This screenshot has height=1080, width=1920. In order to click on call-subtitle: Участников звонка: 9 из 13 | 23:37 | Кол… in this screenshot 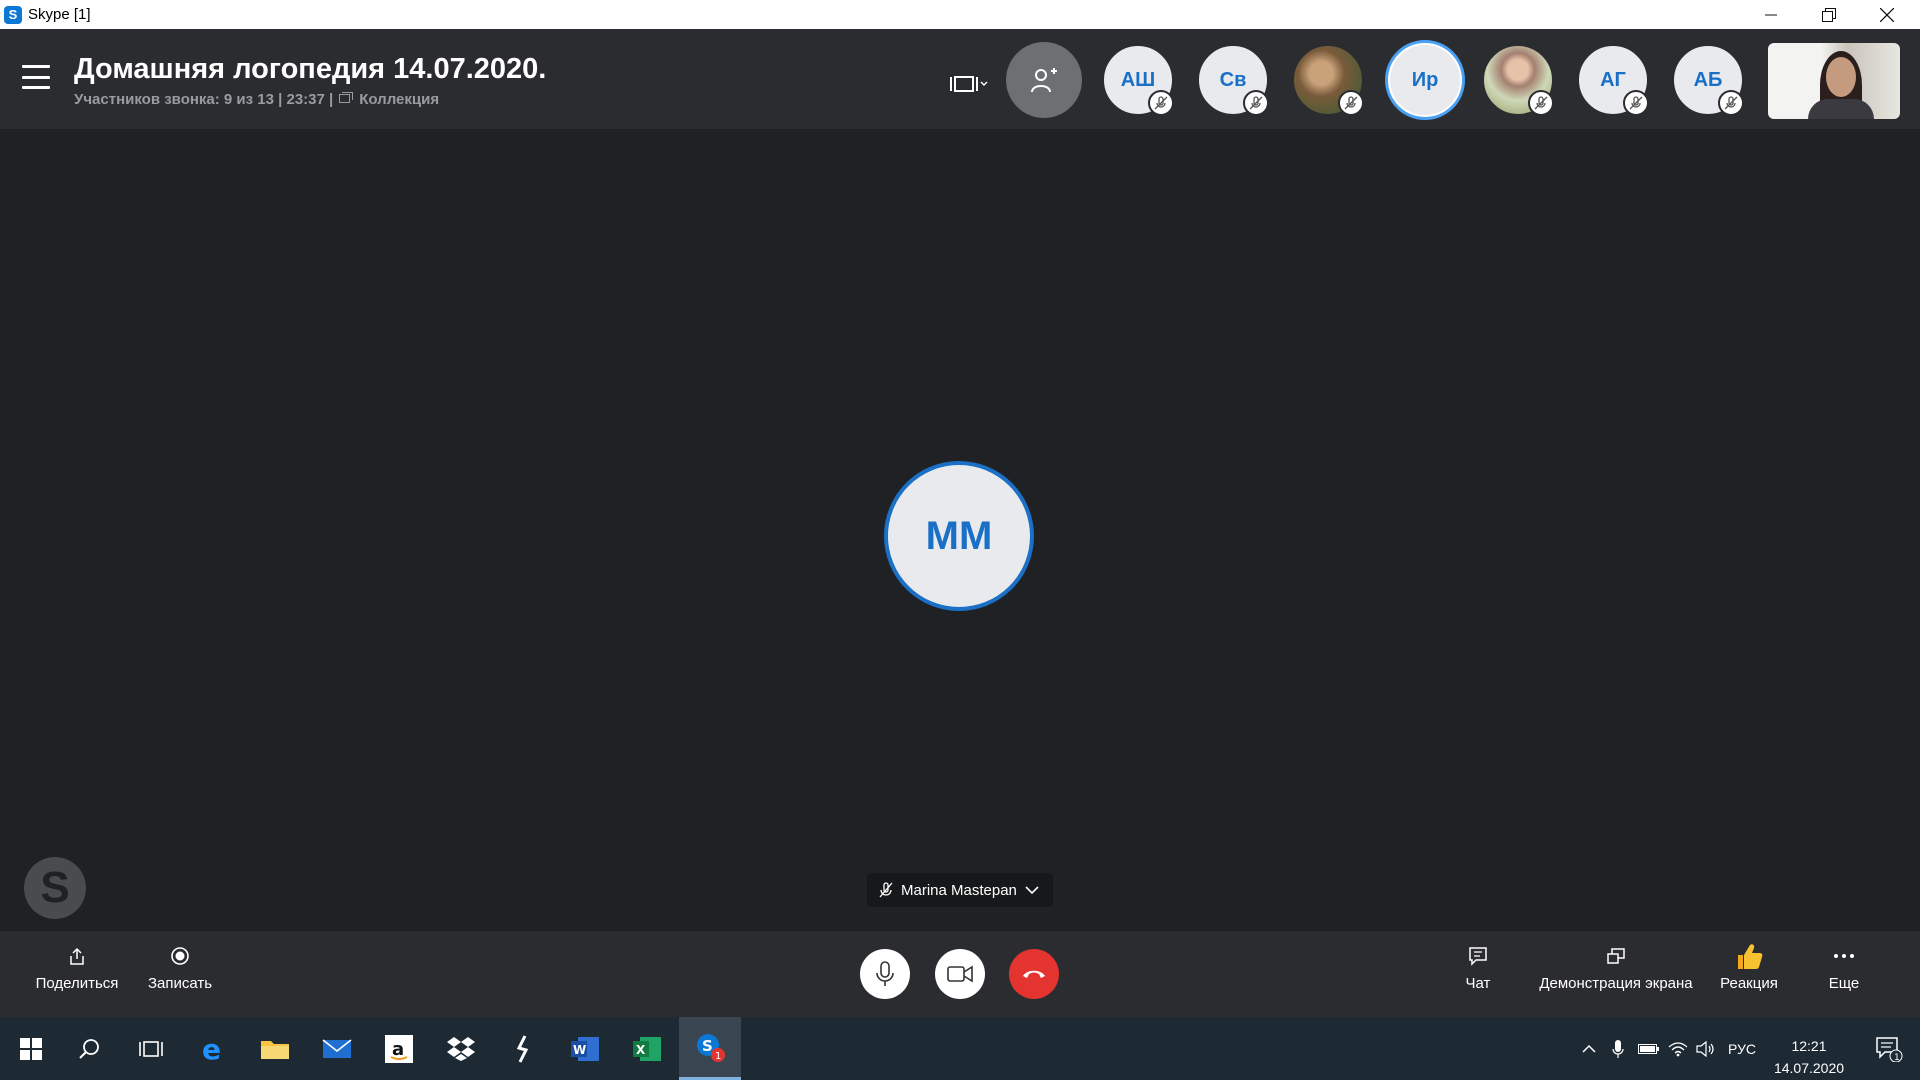, I will do `click(256, 99)`.